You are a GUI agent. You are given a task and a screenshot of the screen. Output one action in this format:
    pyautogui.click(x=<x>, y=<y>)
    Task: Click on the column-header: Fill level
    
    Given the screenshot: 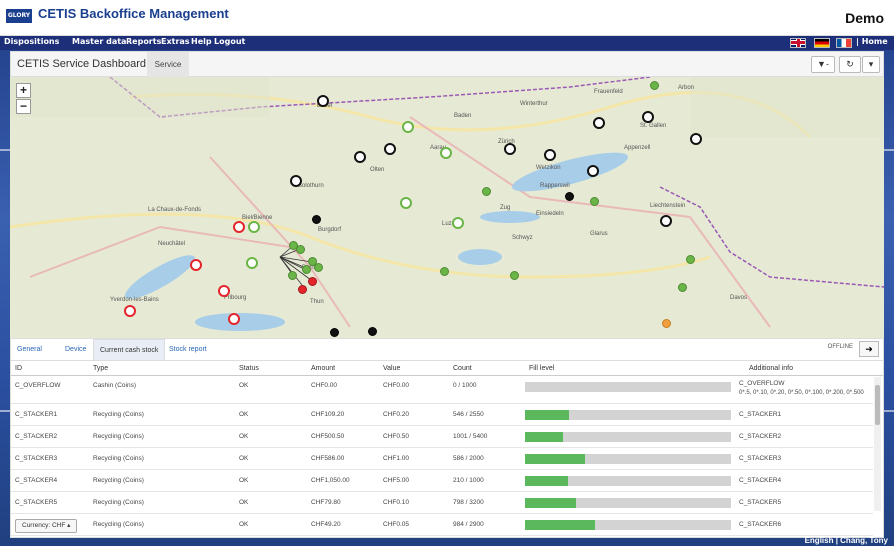 What is the action you would take?
    pyautogui.click(x=541, y=368)
    